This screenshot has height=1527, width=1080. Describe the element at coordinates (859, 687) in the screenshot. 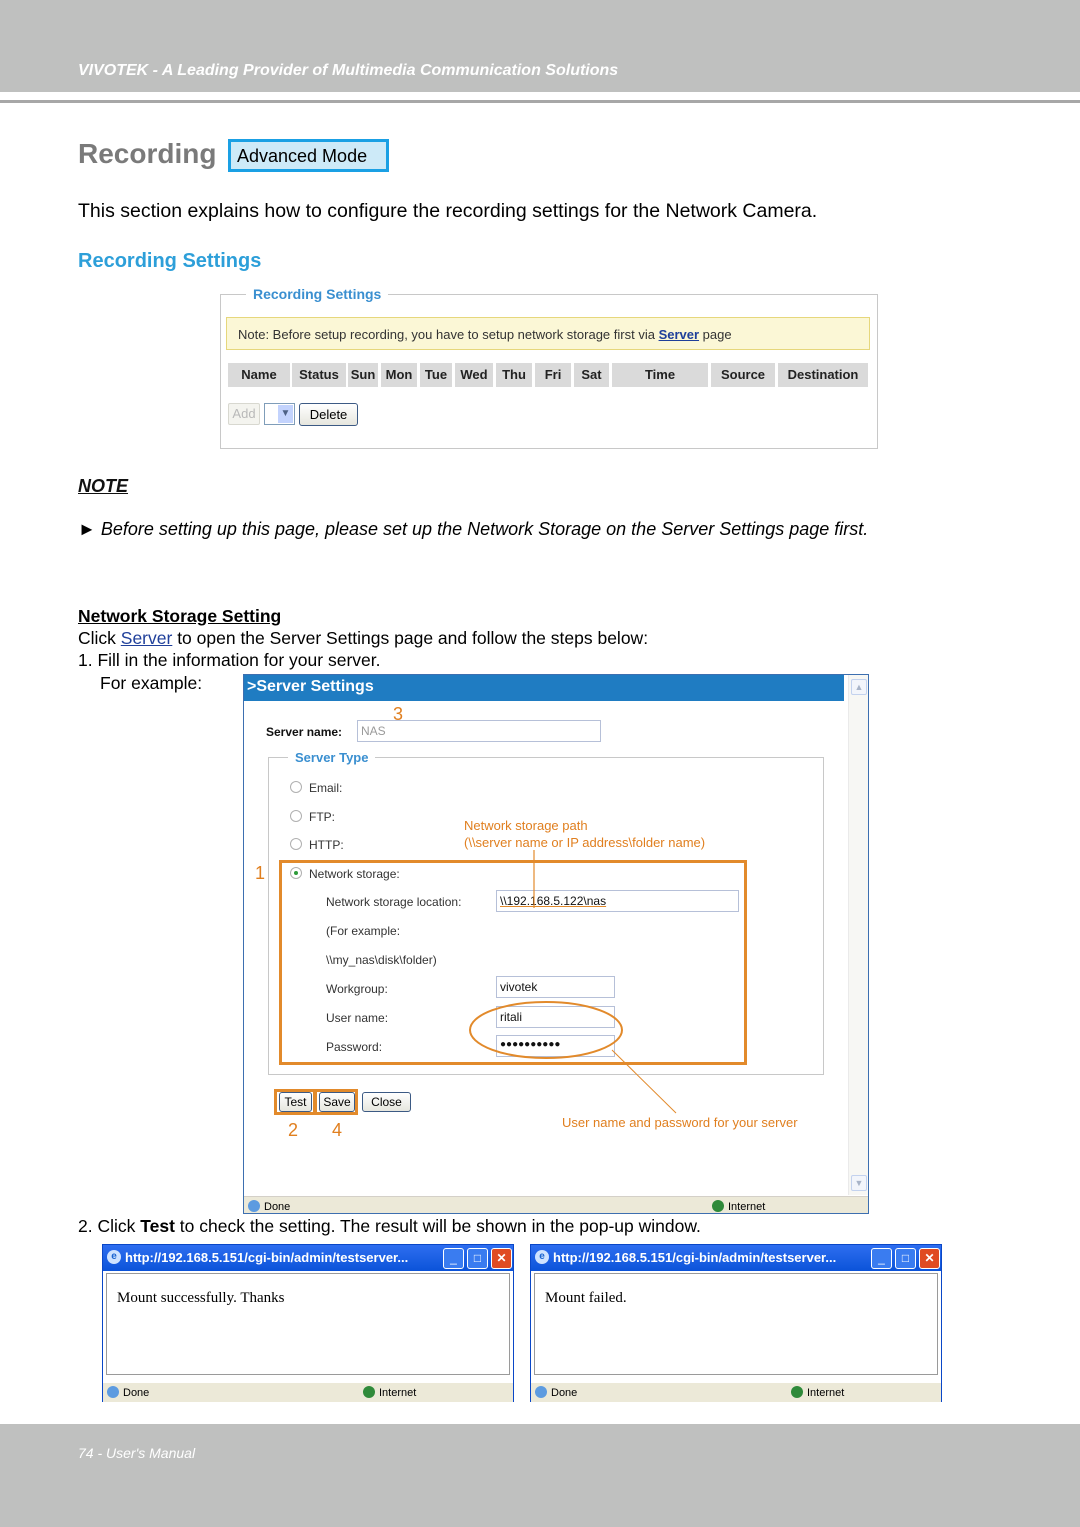

I see `scroll-up-icon: ▲` at that location.